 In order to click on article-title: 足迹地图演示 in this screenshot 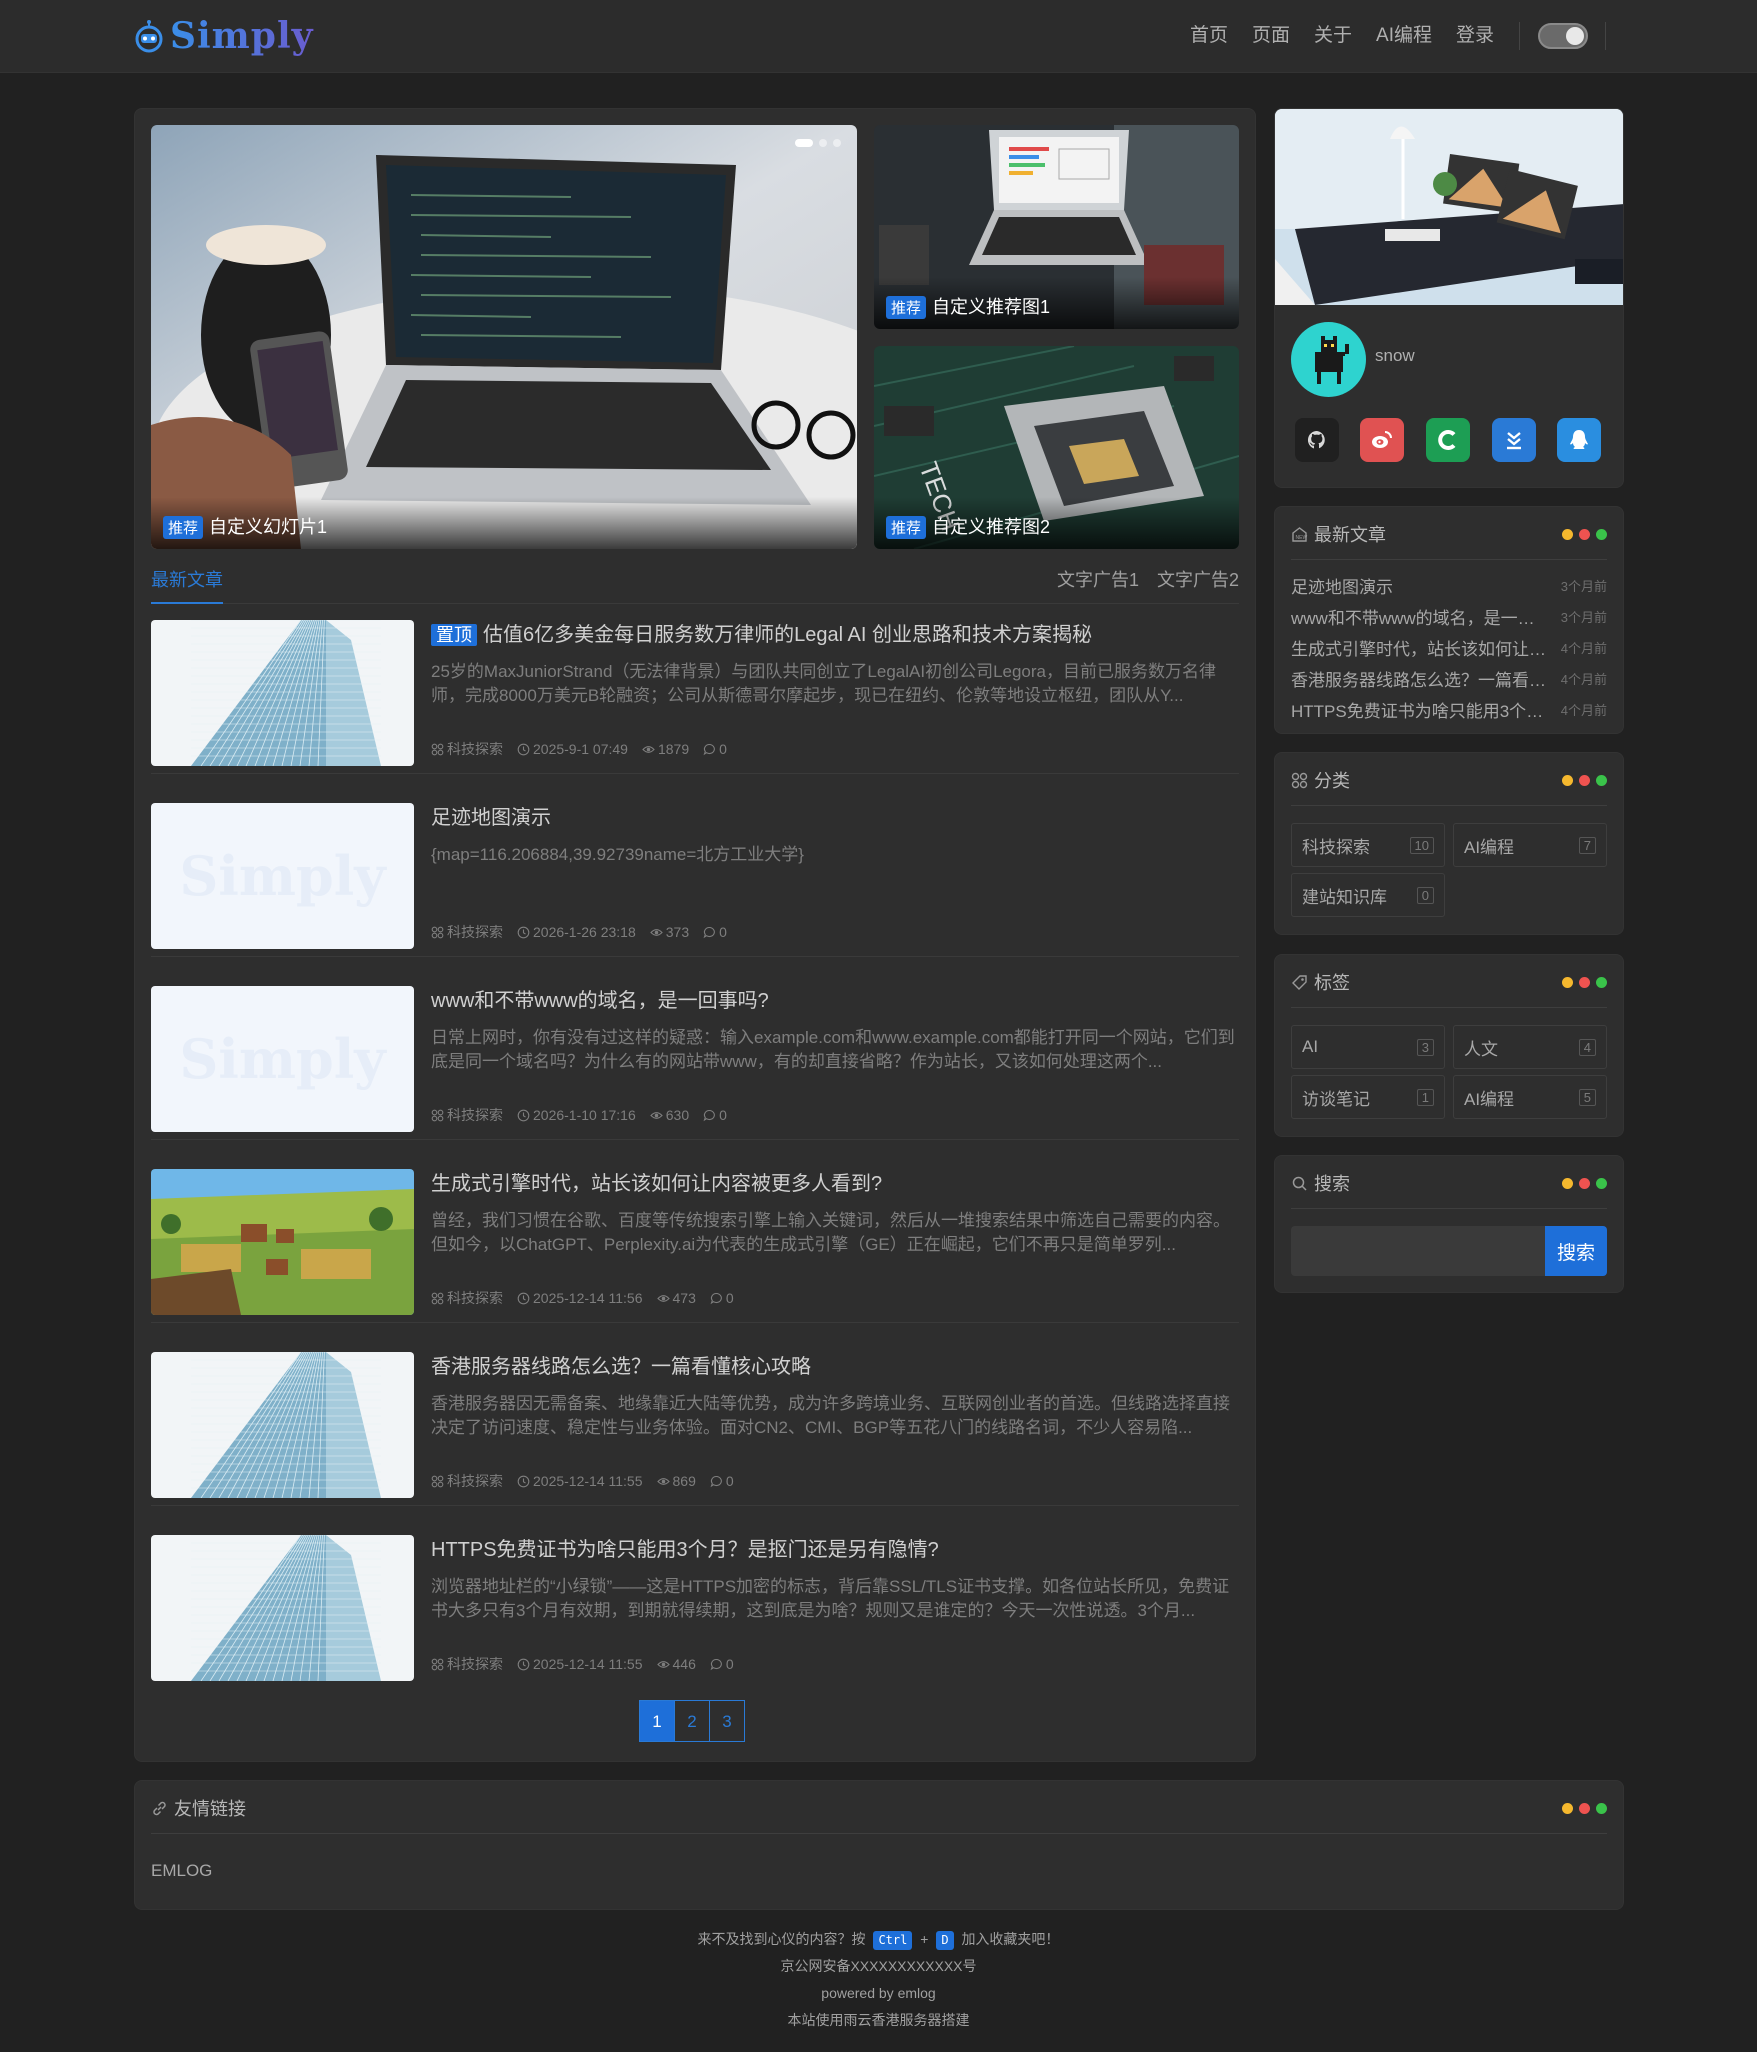, I will do `click(491, 815)`.